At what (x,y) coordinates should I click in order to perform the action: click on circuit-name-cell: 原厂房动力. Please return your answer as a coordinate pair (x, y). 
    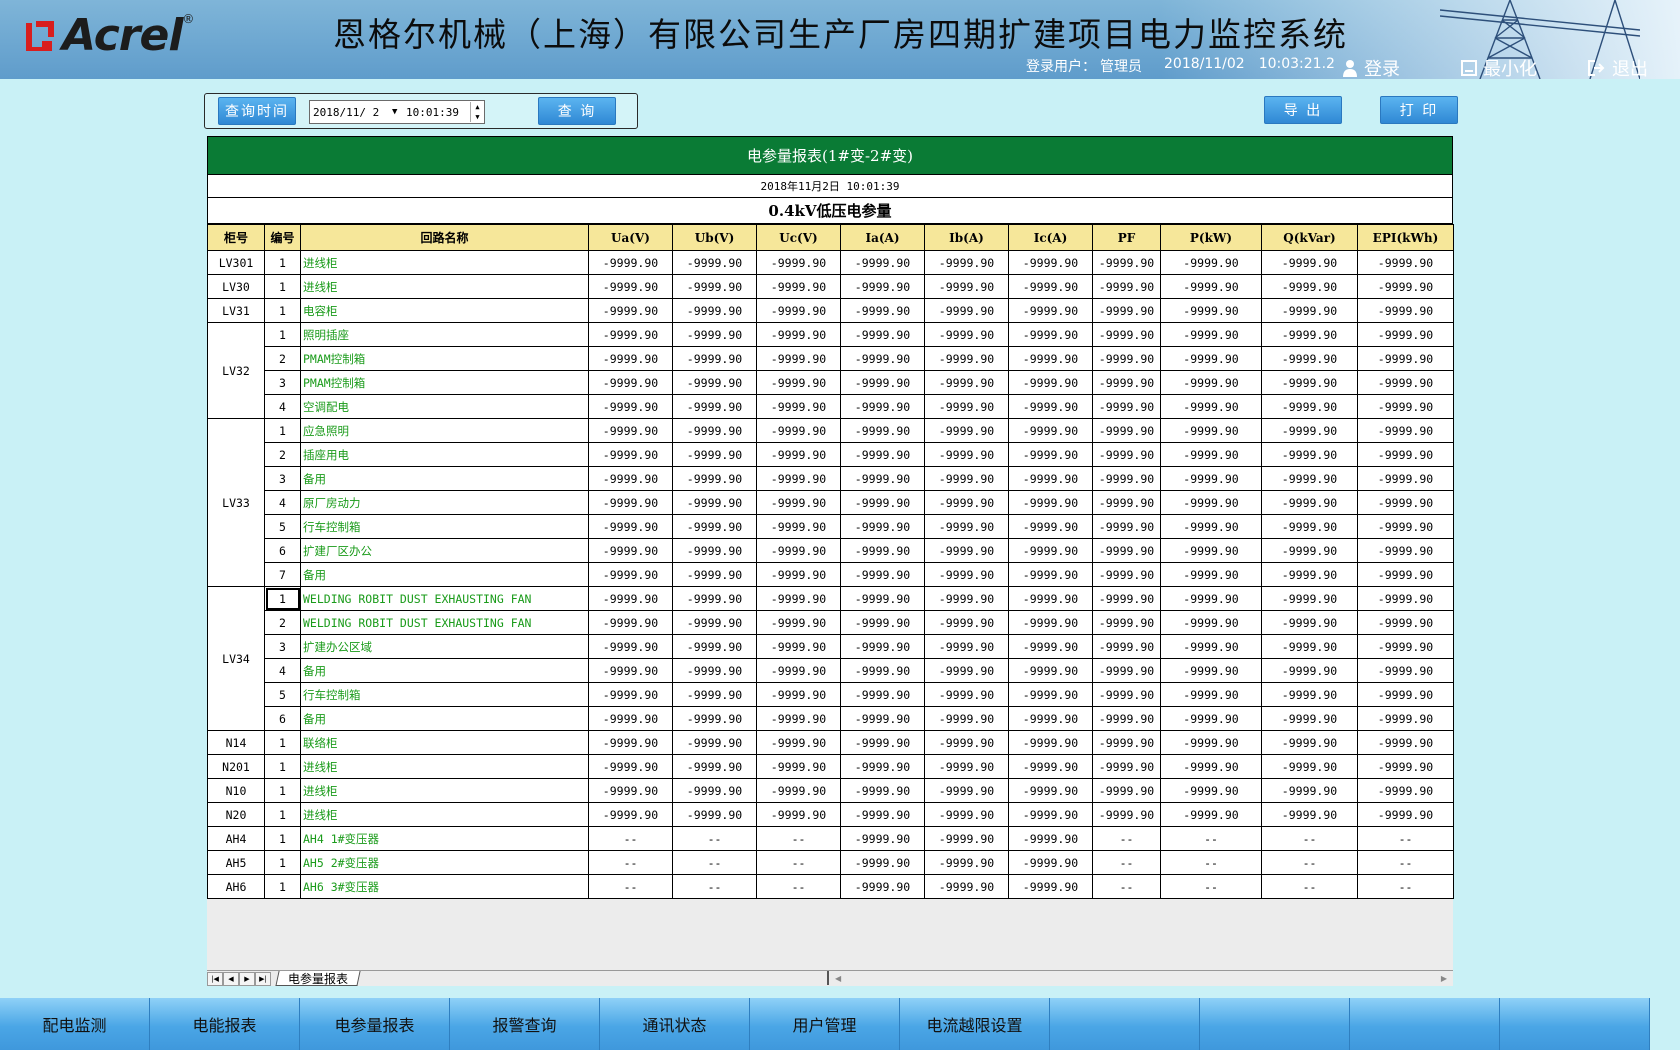
    Looking at the image, I should click on (444, 502).